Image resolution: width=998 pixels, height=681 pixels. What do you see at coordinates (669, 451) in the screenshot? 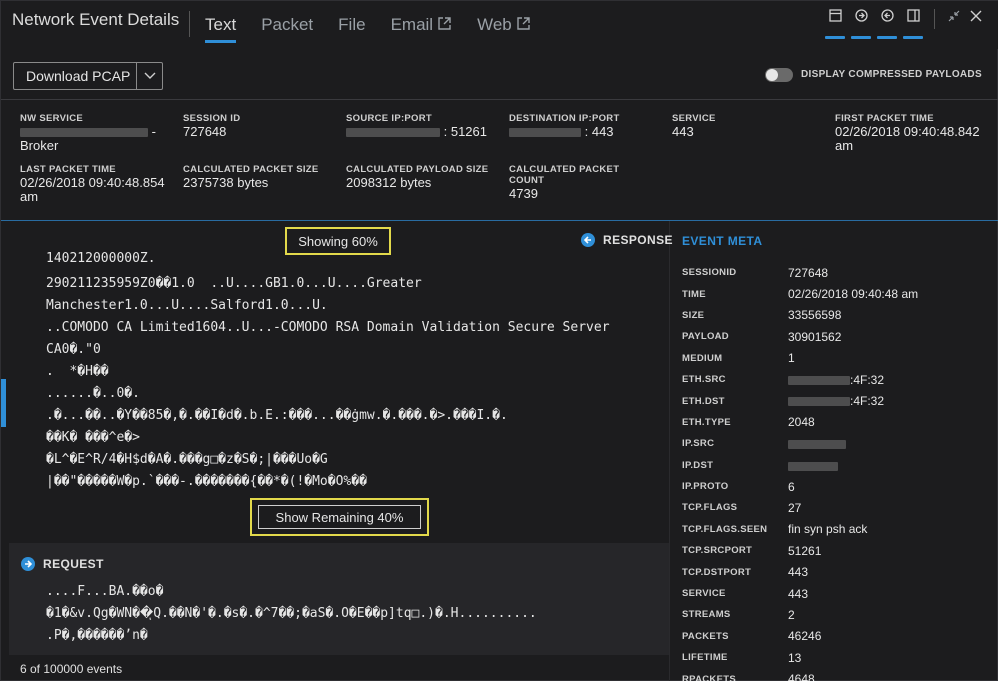
I see `panel-divider` at bounding box center [669, 451].